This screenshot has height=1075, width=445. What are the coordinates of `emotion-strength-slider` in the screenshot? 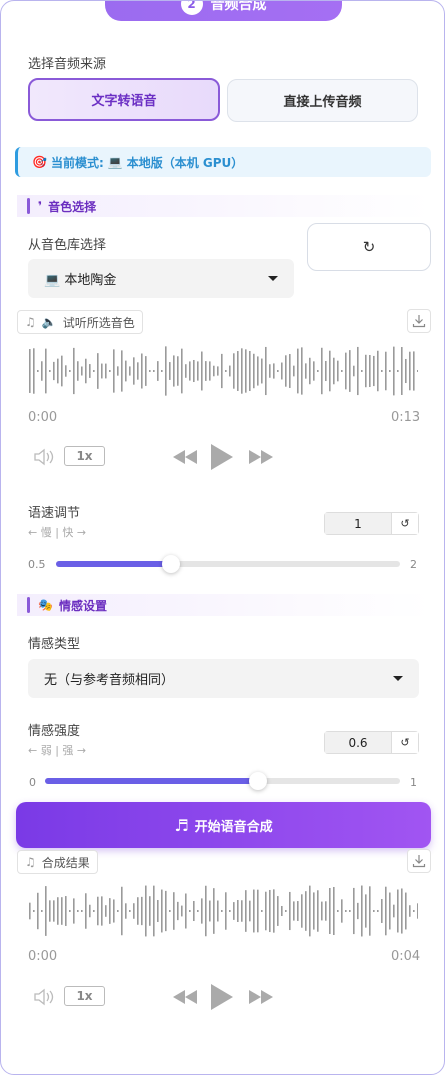 It's located at (222, 781).